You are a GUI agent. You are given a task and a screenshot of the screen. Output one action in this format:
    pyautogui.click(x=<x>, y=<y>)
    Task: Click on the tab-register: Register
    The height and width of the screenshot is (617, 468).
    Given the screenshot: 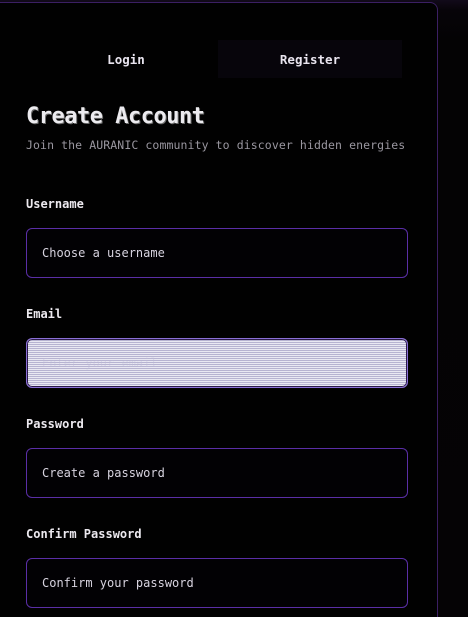 What is the action you would take?
    pyautogui.click(x=310, y=59)
    